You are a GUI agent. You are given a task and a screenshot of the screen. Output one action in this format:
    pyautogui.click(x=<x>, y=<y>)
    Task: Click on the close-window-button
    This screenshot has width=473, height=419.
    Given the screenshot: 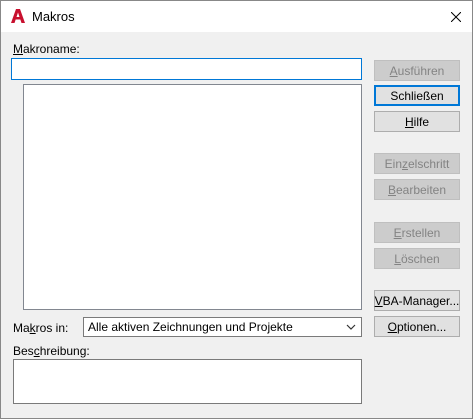 What is the action you would take?
    pyautogui.click(x=456, y=16)
    